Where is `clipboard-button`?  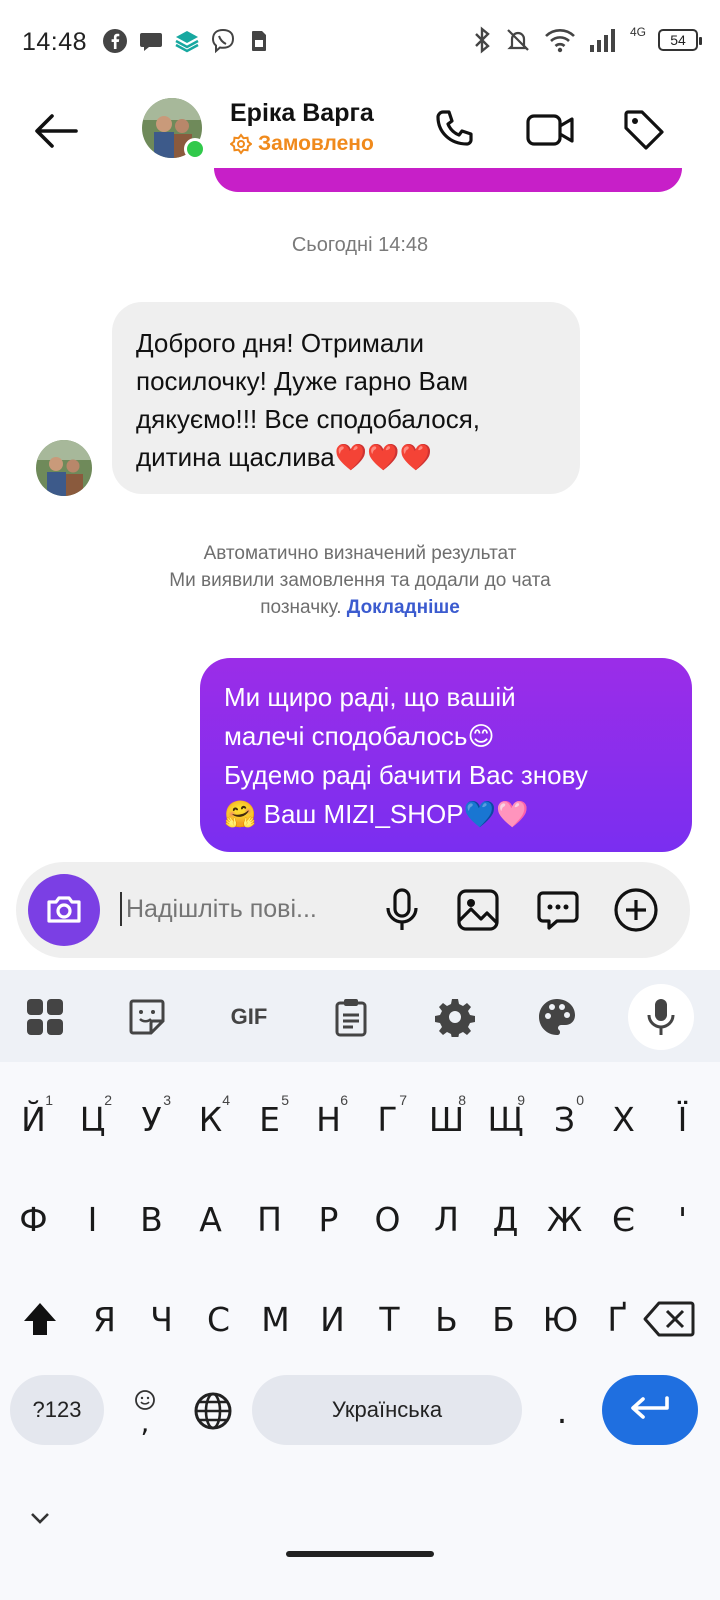
clipboard-button is located at coordinates (351, 1017).